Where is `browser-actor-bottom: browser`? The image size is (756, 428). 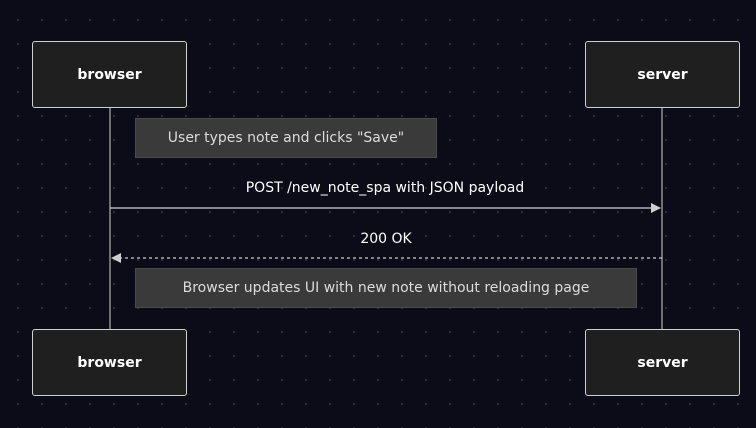
browser-actor-bottom: browser is located at coordinates (109, 362).